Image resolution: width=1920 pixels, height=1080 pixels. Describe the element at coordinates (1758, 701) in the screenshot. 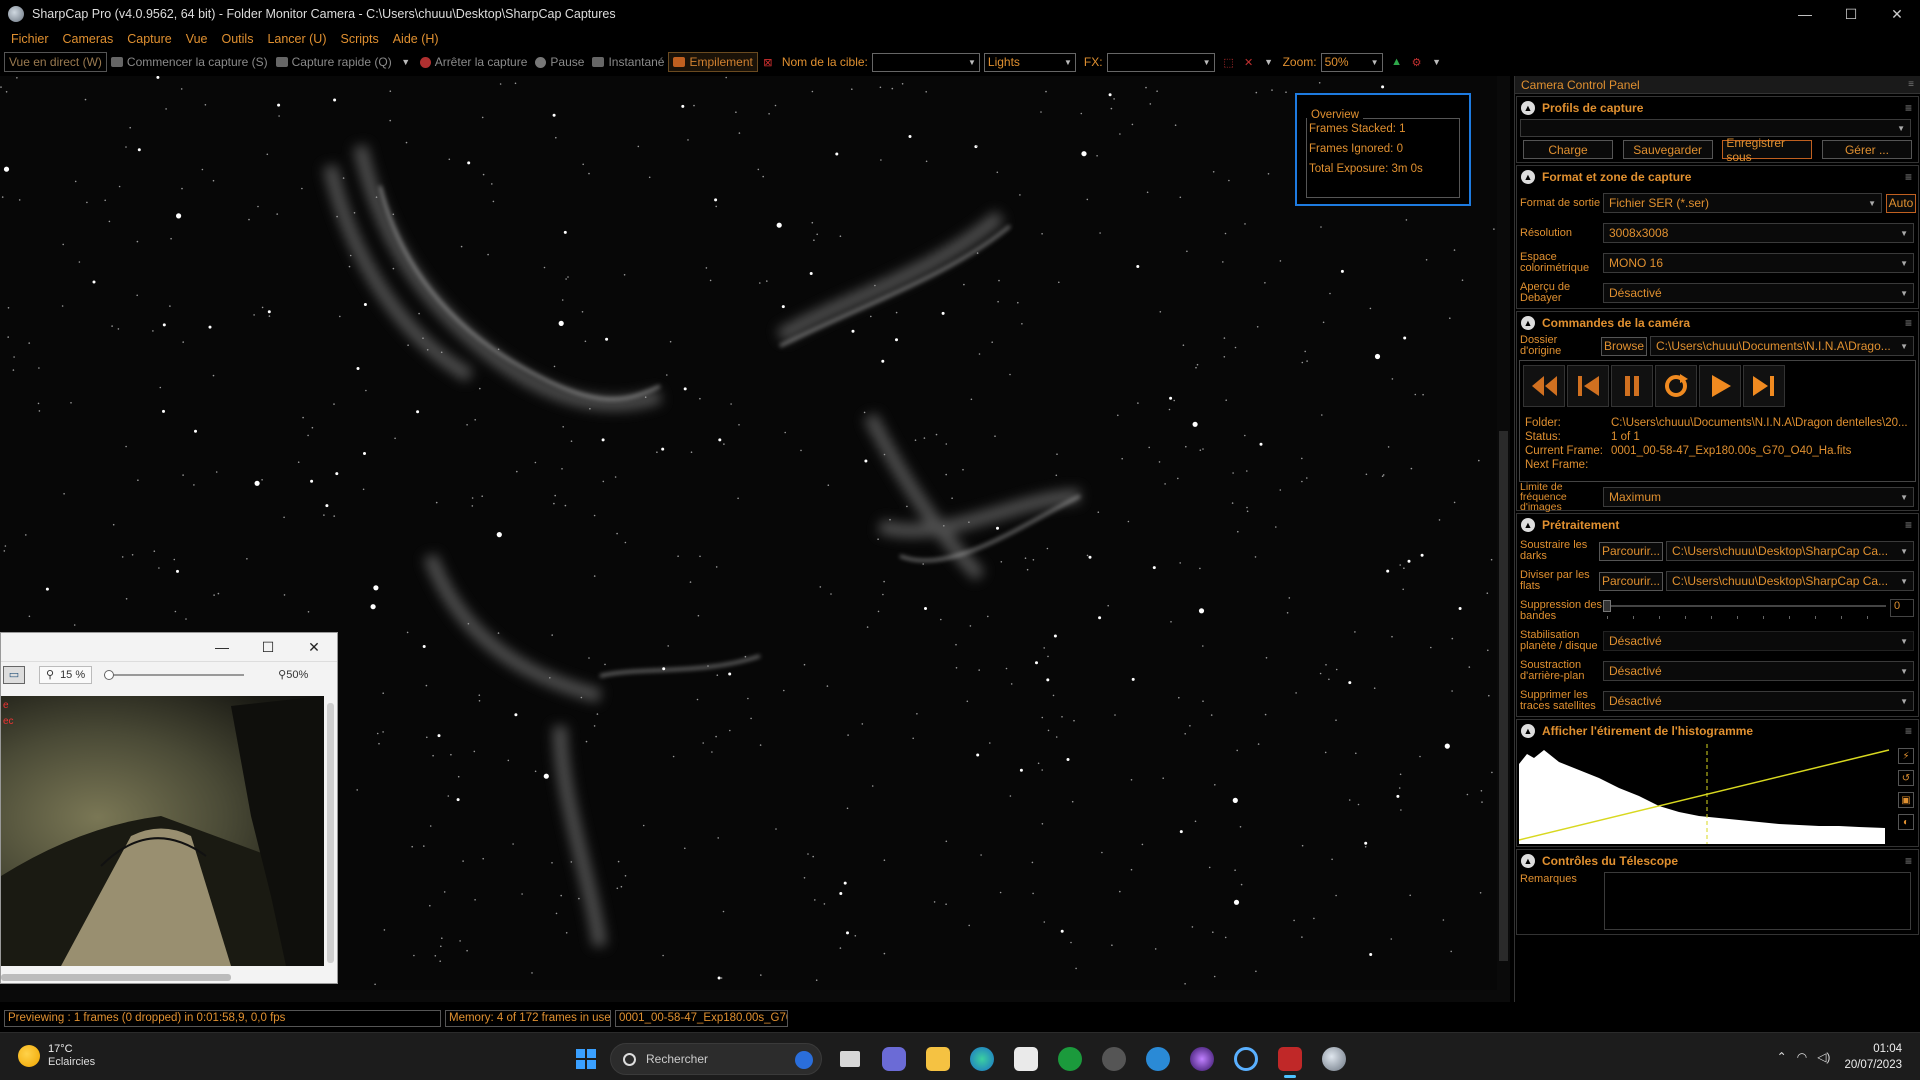

I see `satellite-combo: Désactivé ▼` at that location.